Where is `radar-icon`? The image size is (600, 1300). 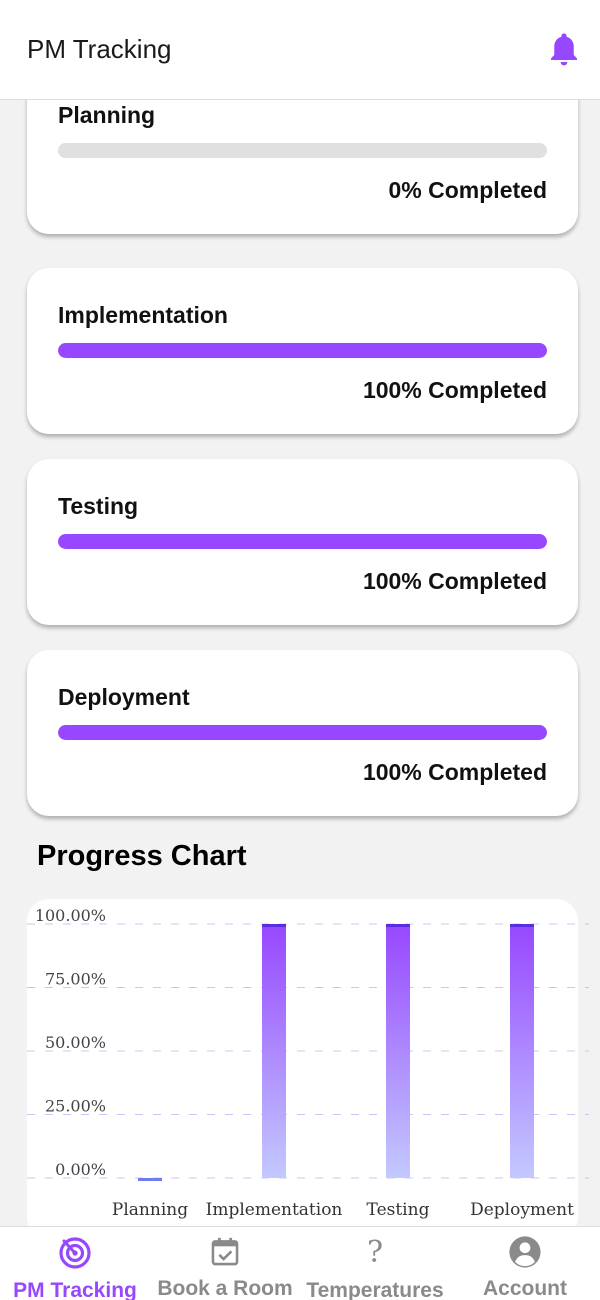 radar-icon is located at coordinates (75, 1253).